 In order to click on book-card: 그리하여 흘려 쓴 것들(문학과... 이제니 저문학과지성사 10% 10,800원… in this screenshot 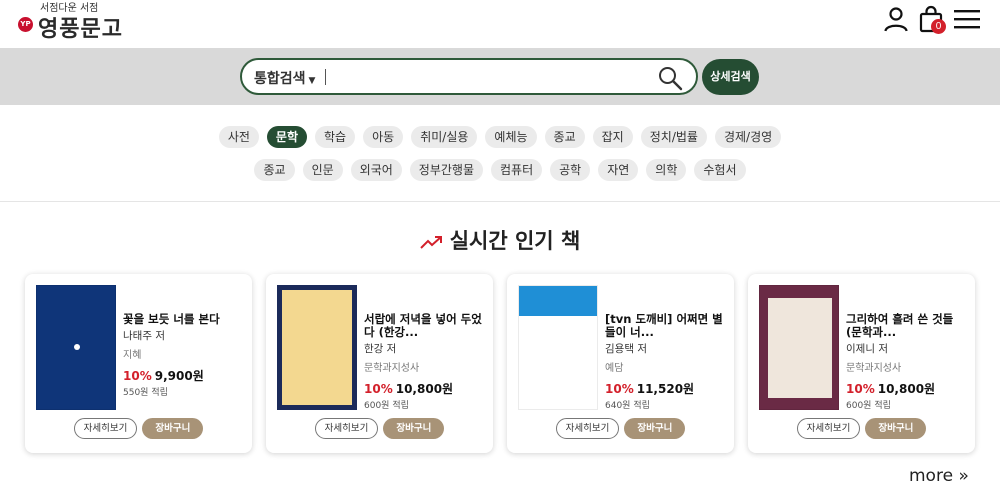, I will do `click(861, 363)`.